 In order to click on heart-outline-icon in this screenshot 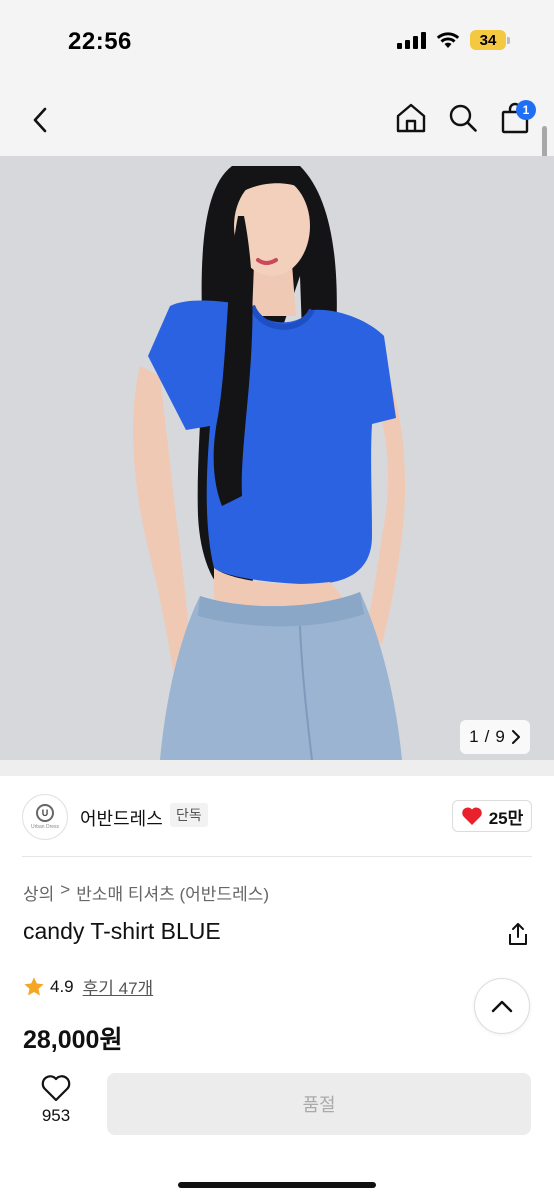, I will do `click(56, 1088)`.